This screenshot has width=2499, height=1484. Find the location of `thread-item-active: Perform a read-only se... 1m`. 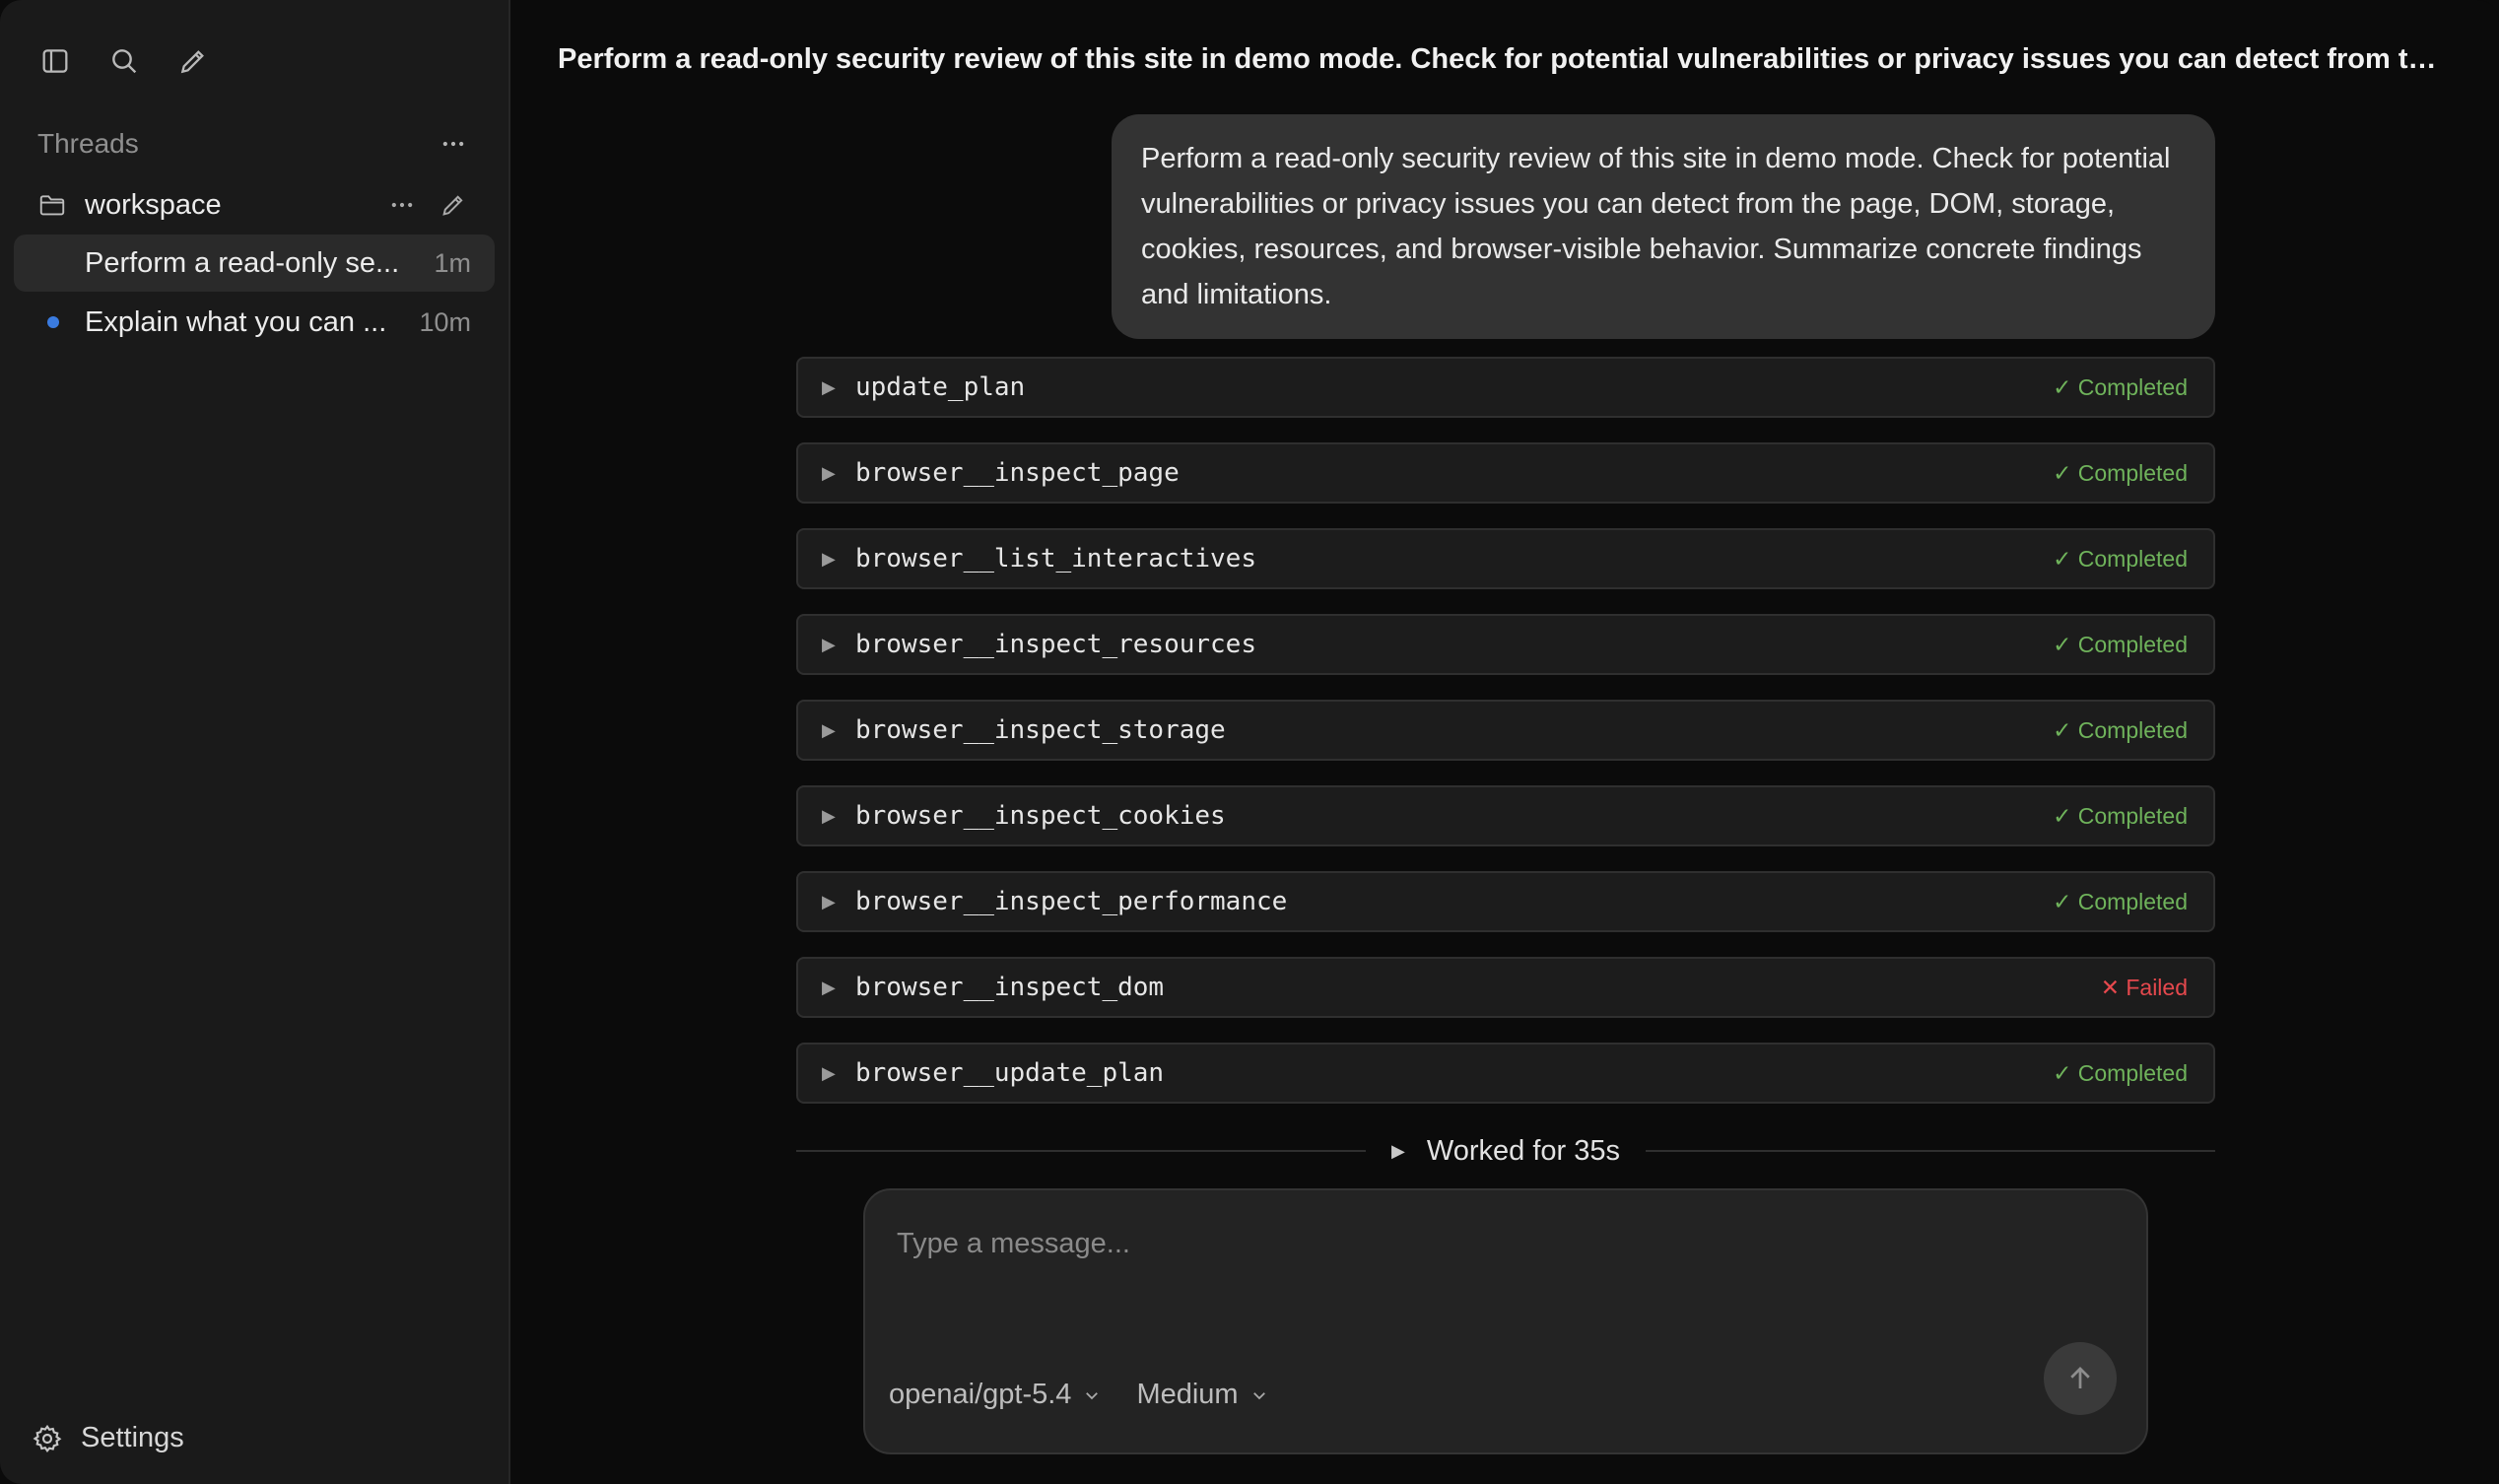

thread-item-active: Perform a read-only se... 1m is located at coordinates (254, 263).